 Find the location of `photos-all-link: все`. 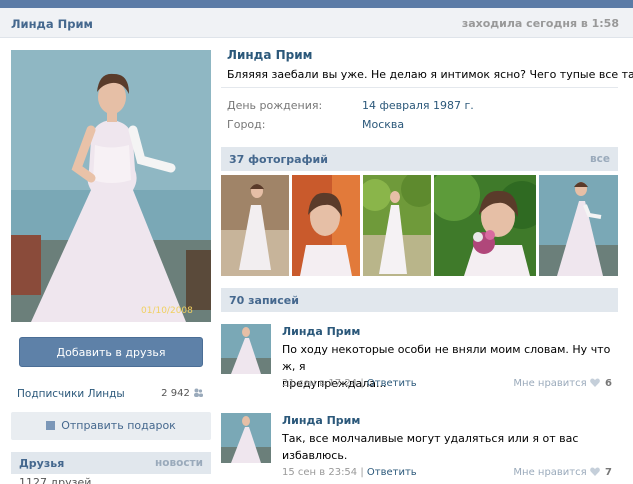

photos-all-link: все is located at coordinates (600, 159).